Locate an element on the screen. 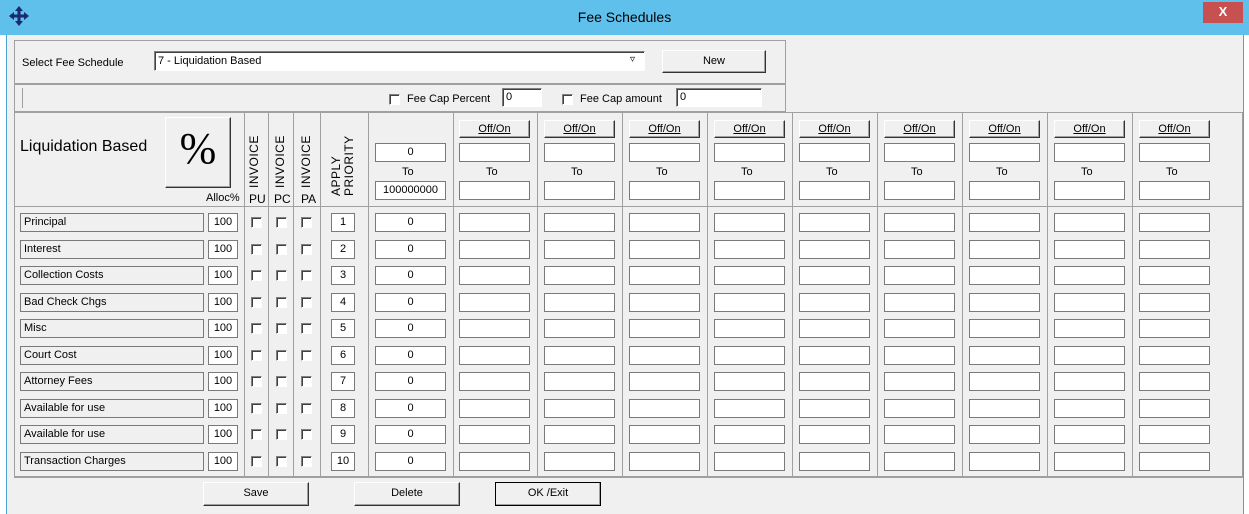 This screenshot has height=514, width=1249. priority-input: 7 is located at coordinates (343, 381).